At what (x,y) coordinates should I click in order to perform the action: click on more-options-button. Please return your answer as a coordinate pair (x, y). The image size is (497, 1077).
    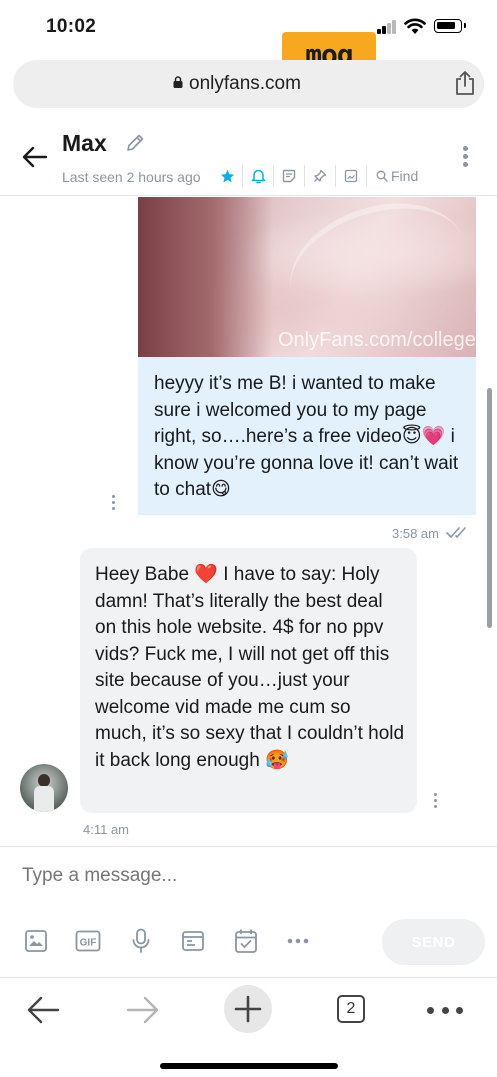
    Looking at the image, I should click on (298, 941).